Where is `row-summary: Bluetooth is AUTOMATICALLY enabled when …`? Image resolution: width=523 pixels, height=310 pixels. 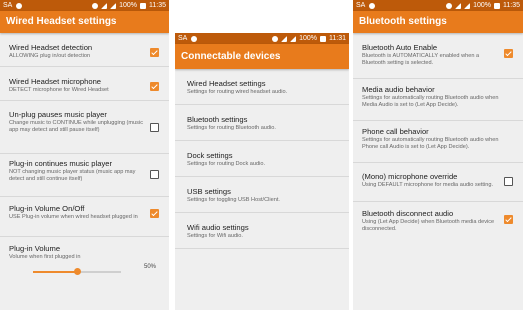 row-summary: Bluetooth is AUTOMATICALLY enabled when … is located at coordinates (421, 59).